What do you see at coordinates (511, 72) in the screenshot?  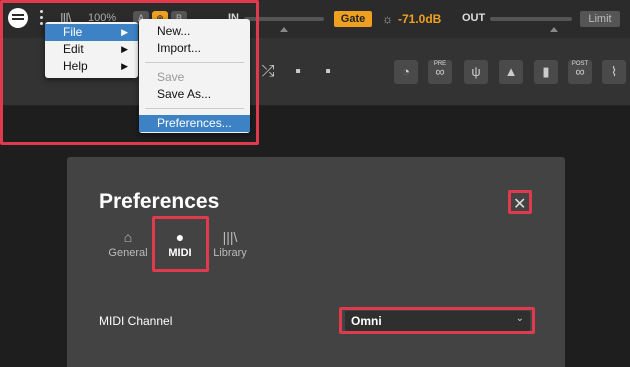 I see `metronome-icon: ▲` at bounding box center [511, 72].